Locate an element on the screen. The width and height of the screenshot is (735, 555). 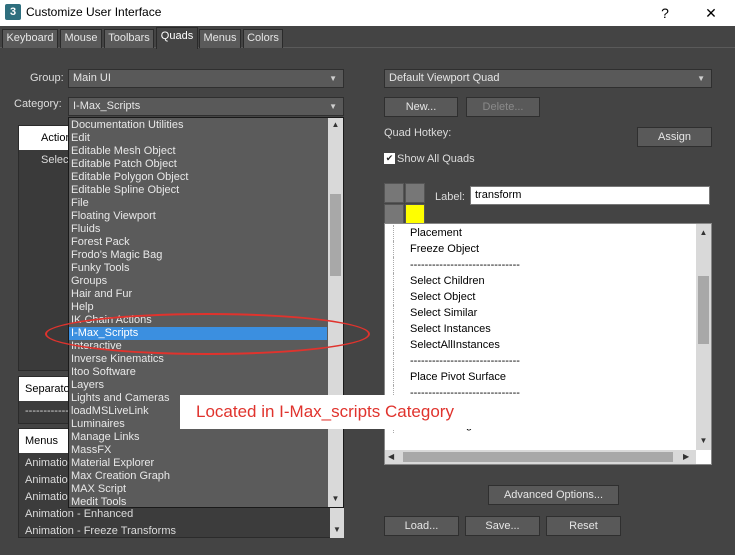
quad-item: Select Children is located at coordinates (543, 281).